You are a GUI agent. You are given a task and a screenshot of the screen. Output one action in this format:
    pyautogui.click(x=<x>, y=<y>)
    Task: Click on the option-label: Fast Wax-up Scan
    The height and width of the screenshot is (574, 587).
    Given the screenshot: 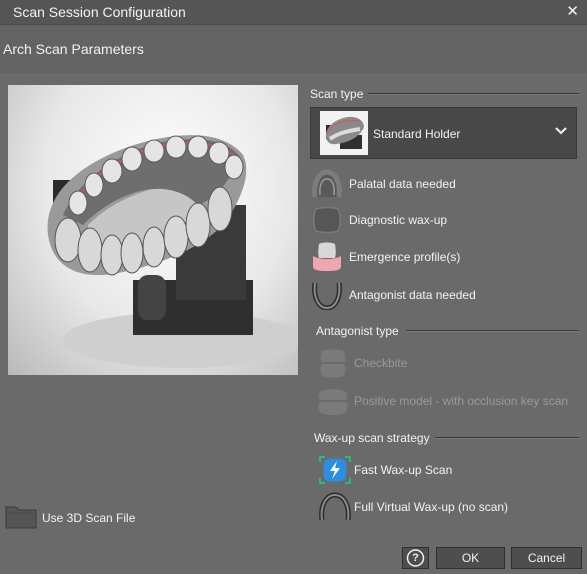 What is the action you would take?
    pyautogui.click(x=403, y=470)
    